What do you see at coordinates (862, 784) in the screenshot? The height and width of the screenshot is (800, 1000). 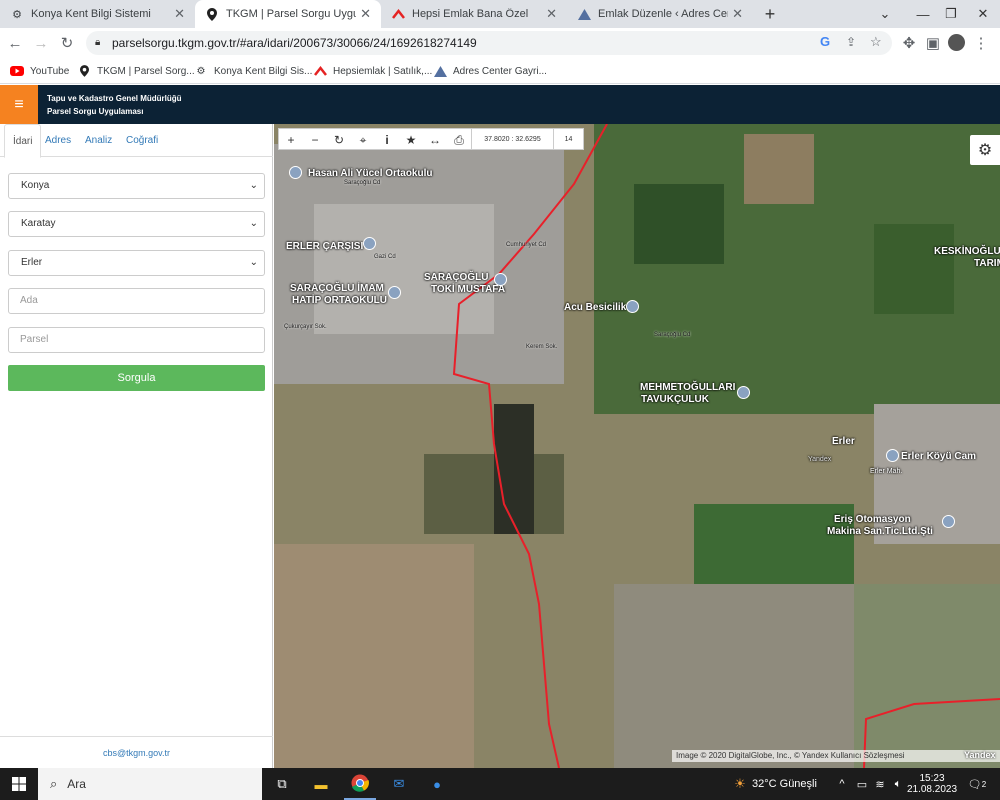 I see `network-icon: ▭` at bounding box center [862, 784].